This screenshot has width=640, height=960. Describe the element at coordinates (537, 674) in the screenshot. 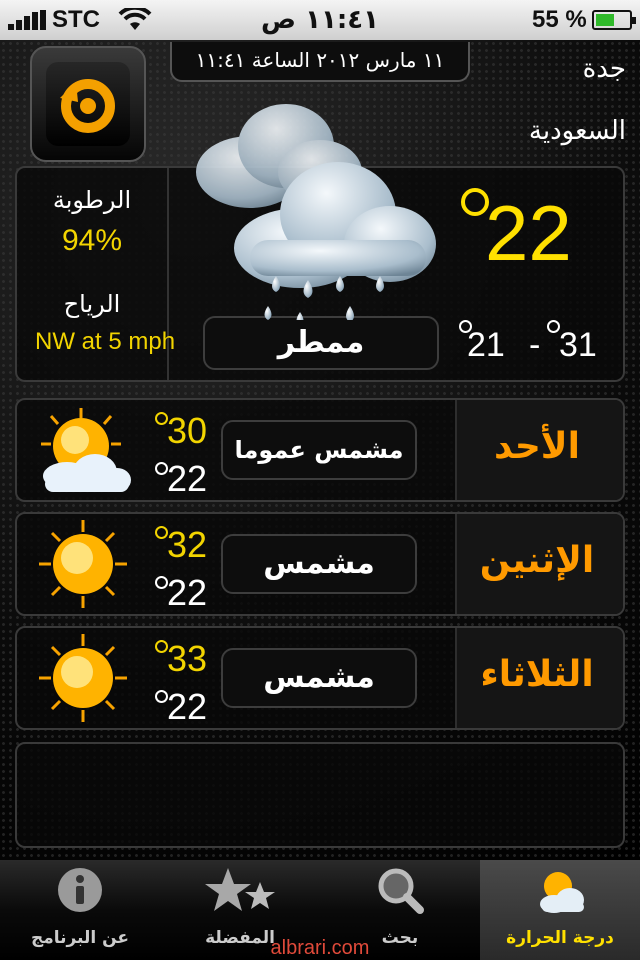

I see `forecast-day-name: الثلاثاء` at that location.